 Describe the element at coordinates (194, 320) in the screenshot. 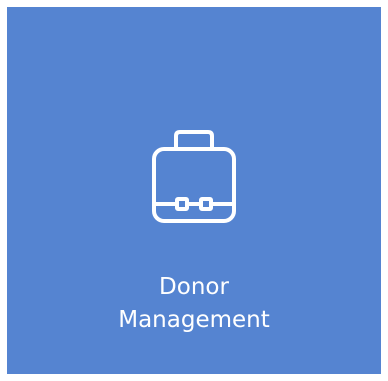

I see `tile-label-line-2: Management` at that location.